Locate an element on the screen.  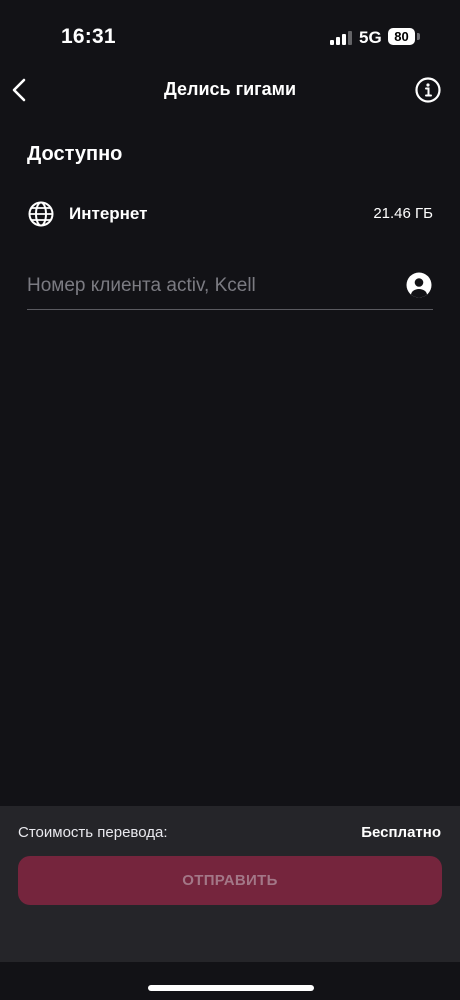
contacts-button is located at coordinates (419, 285).